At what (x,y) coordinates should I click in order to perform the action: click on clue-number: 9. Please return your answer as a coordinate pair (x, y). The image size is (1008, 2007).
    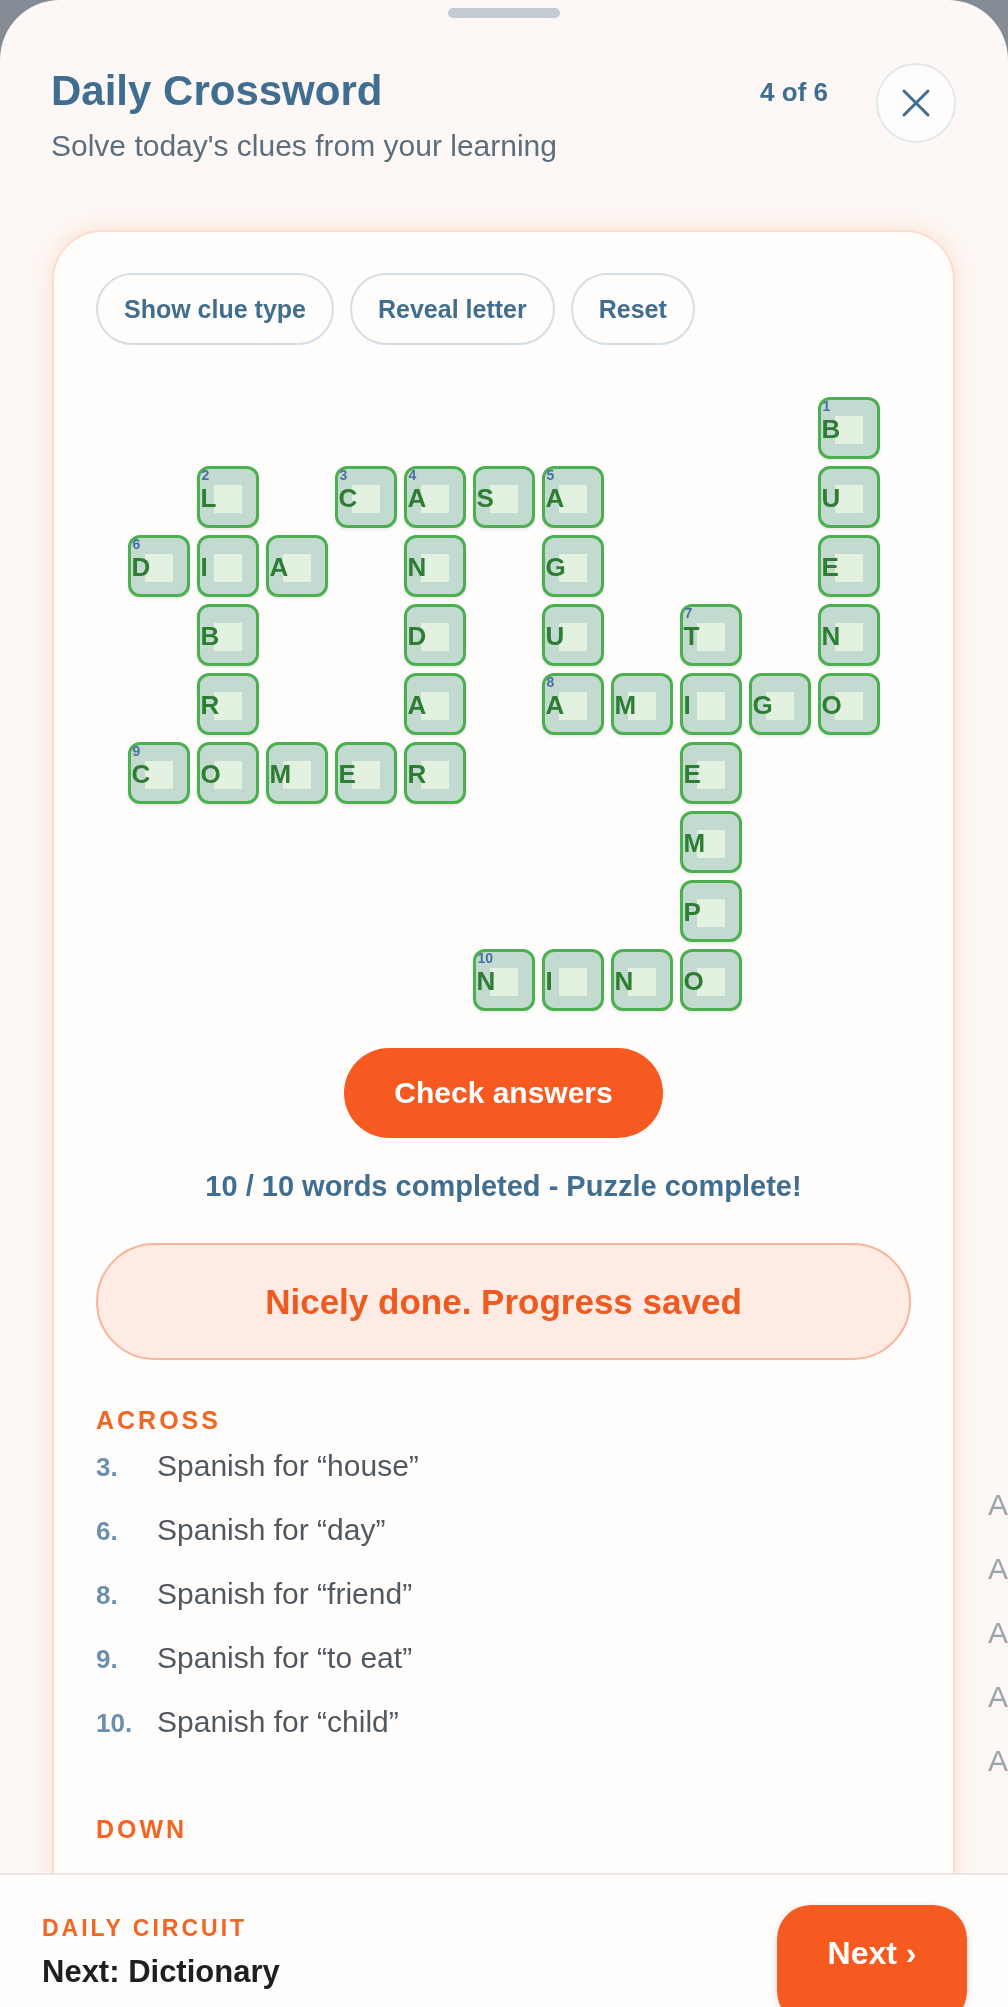
    Looking at the image, I should click on (136, 751).